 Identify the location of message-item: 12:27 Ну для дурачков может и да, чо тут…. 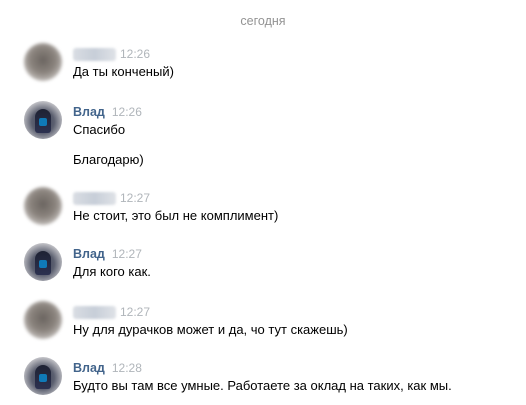
(269, 324).